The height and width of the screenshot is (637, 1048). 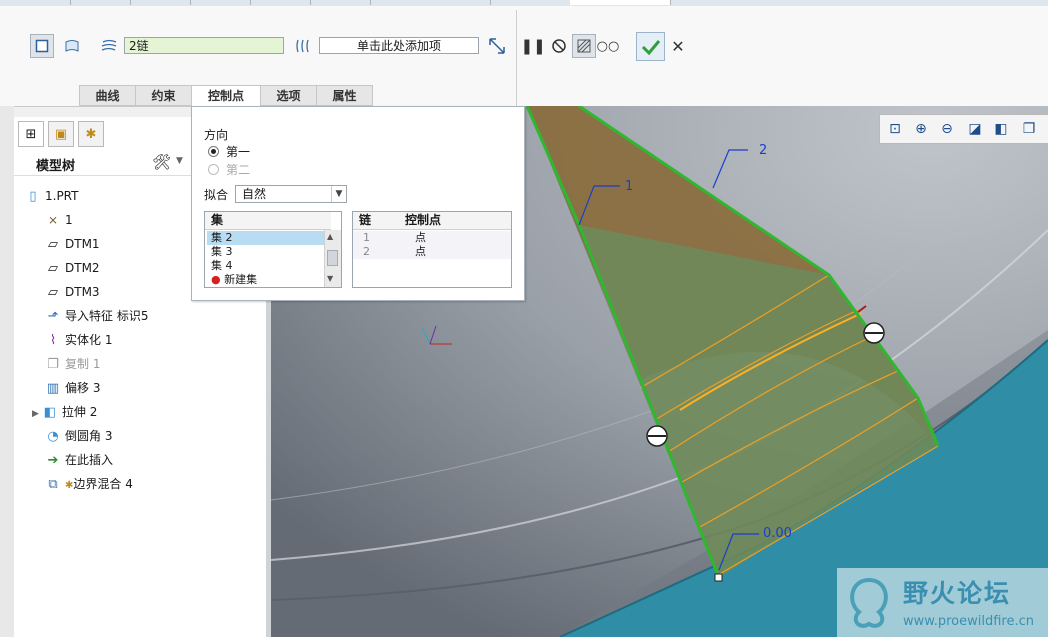 What do you see at coordinates (51, 196) in the screenshot?
I see `tree-item: ▯ 1.PRT` at bounding box center [51, 196].